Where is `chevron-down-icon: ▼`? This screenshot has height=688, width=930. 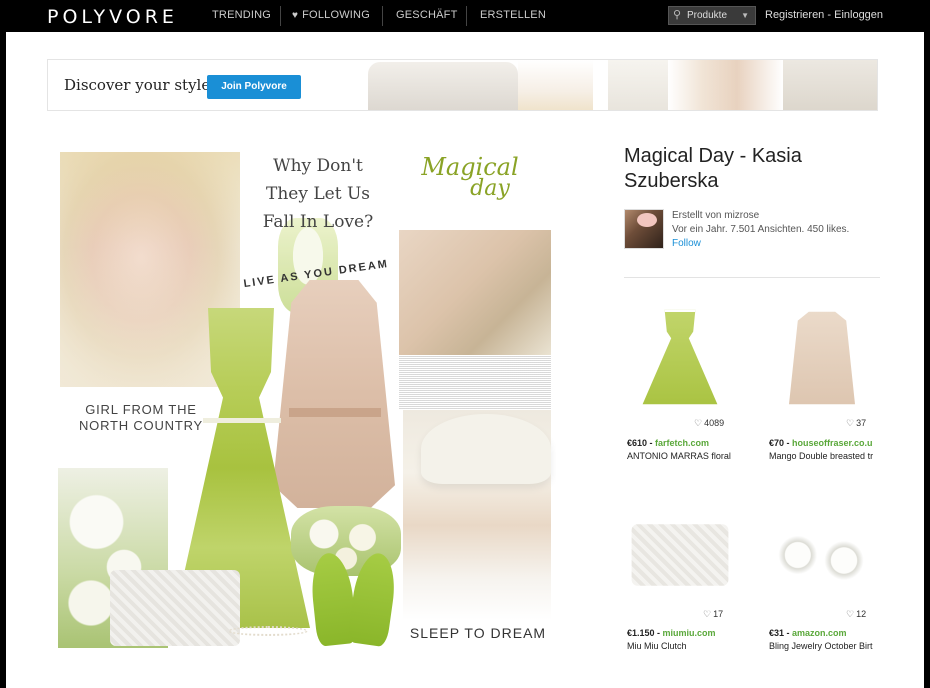
chevron-down-icon: ▼ is located at coordinates (745, 15).